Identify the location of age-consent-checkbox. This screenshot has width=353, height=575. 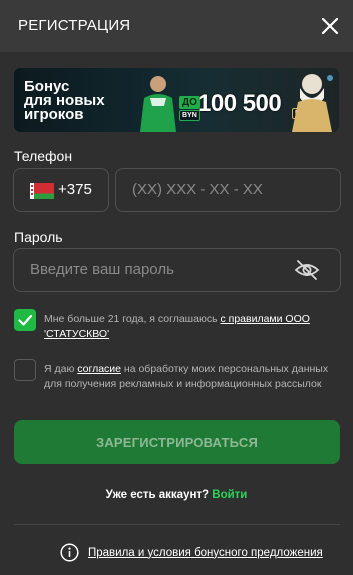
(25, 320).